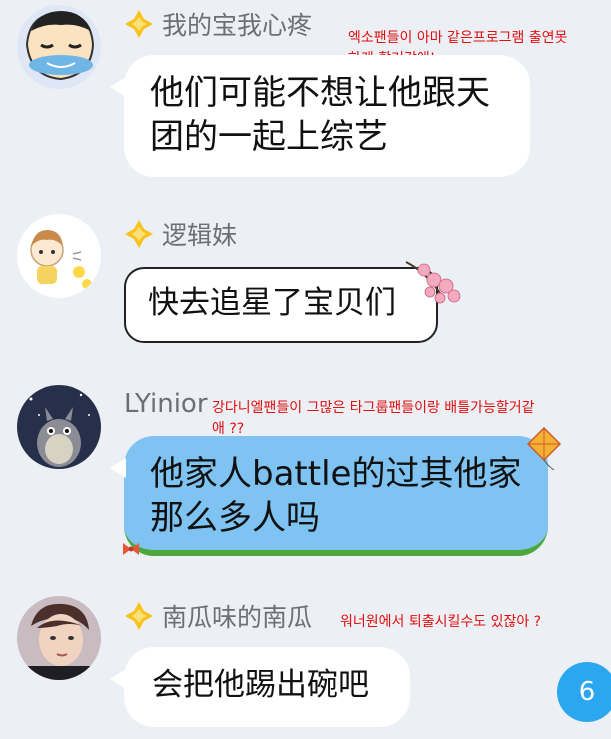  Describe the element at coordinates (272, 303) in the screenshot. I see `message-text: 快去追星了宝贝们` at that location.